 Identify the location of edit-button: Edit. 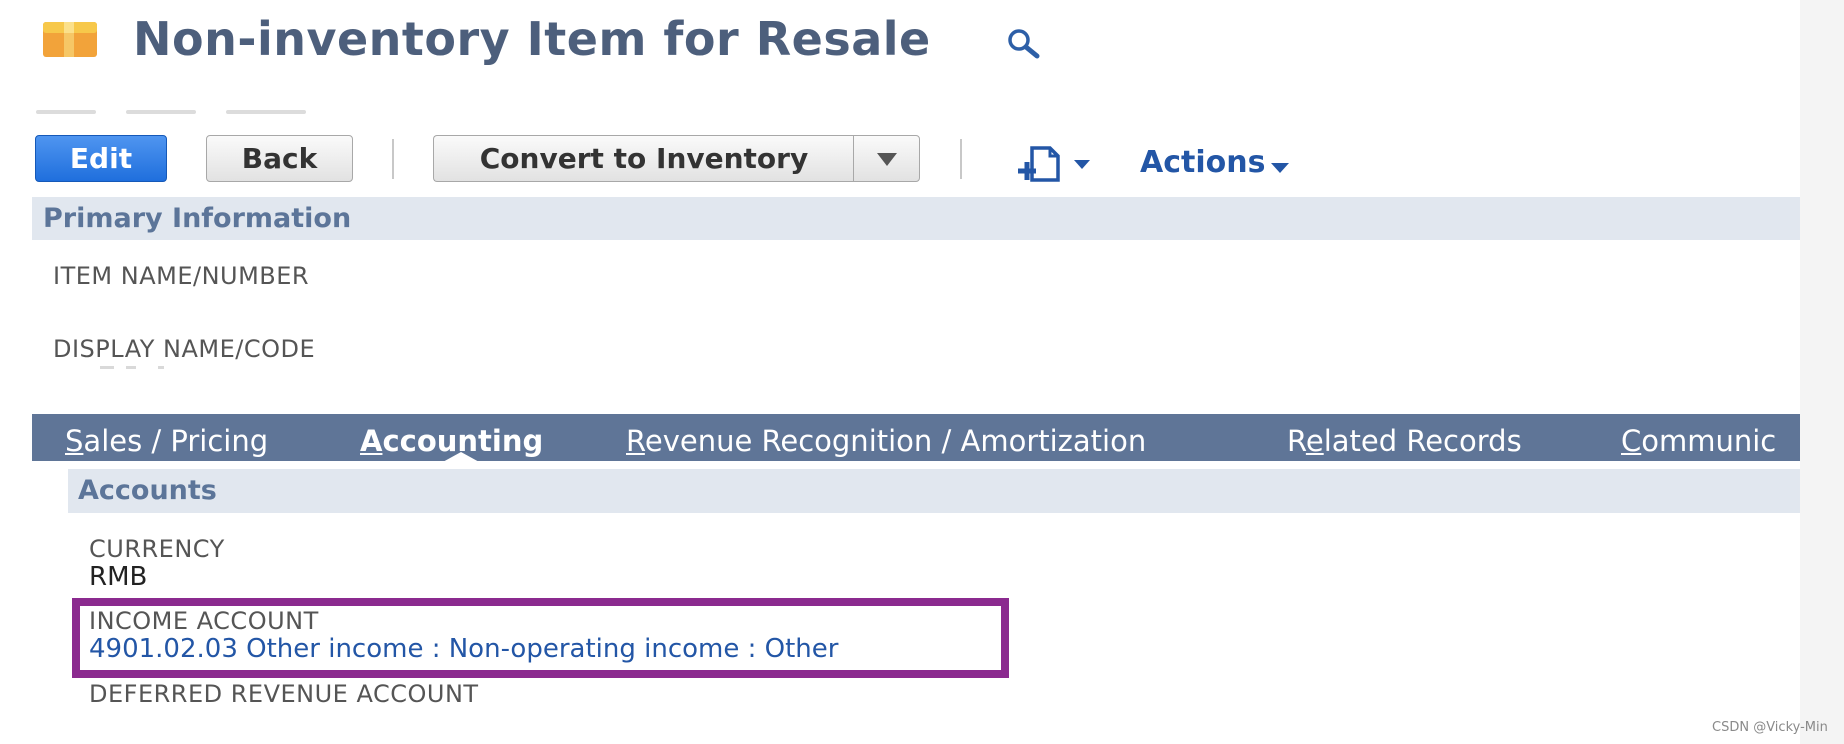
(101, 158).